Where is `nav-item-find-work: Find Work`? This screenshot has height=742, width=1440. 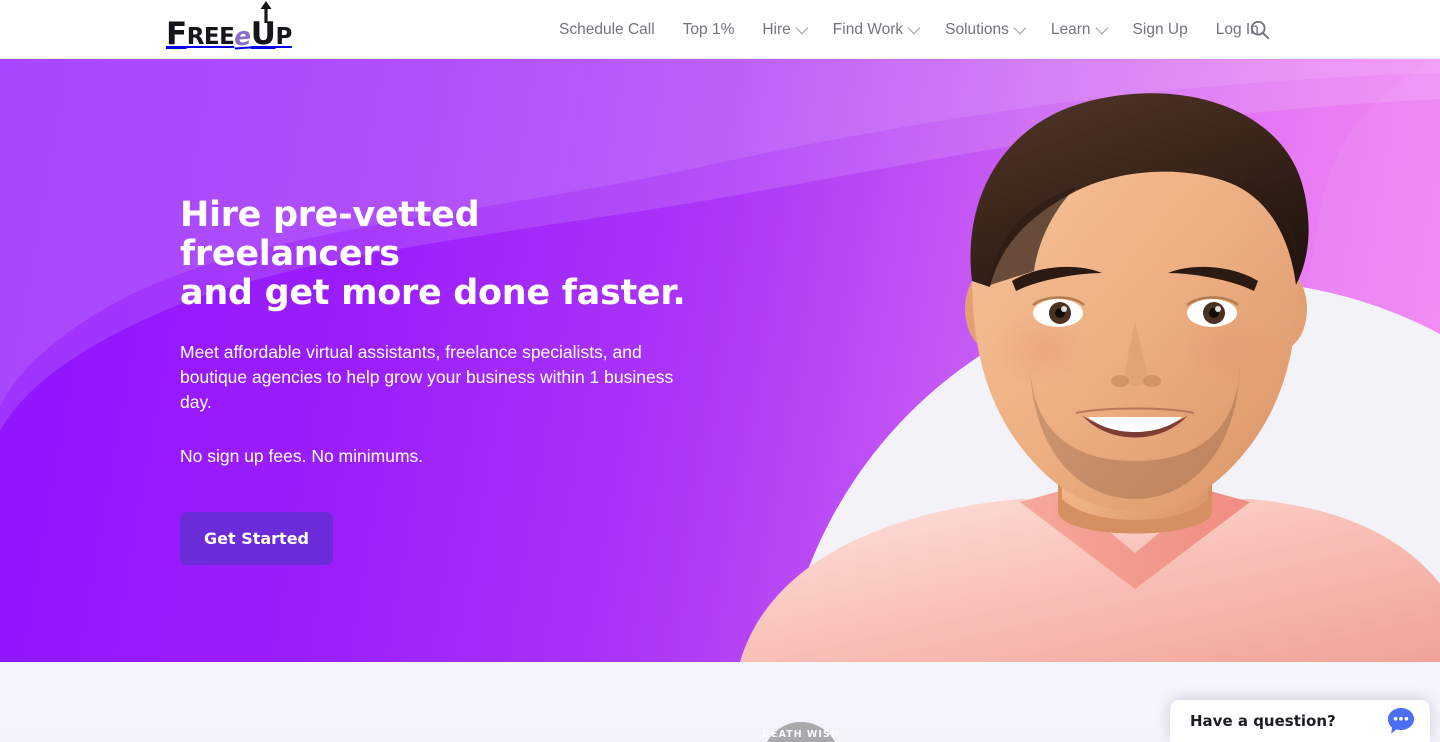
nav-item-find-work: Find Work is located at coordinates (875, 29).